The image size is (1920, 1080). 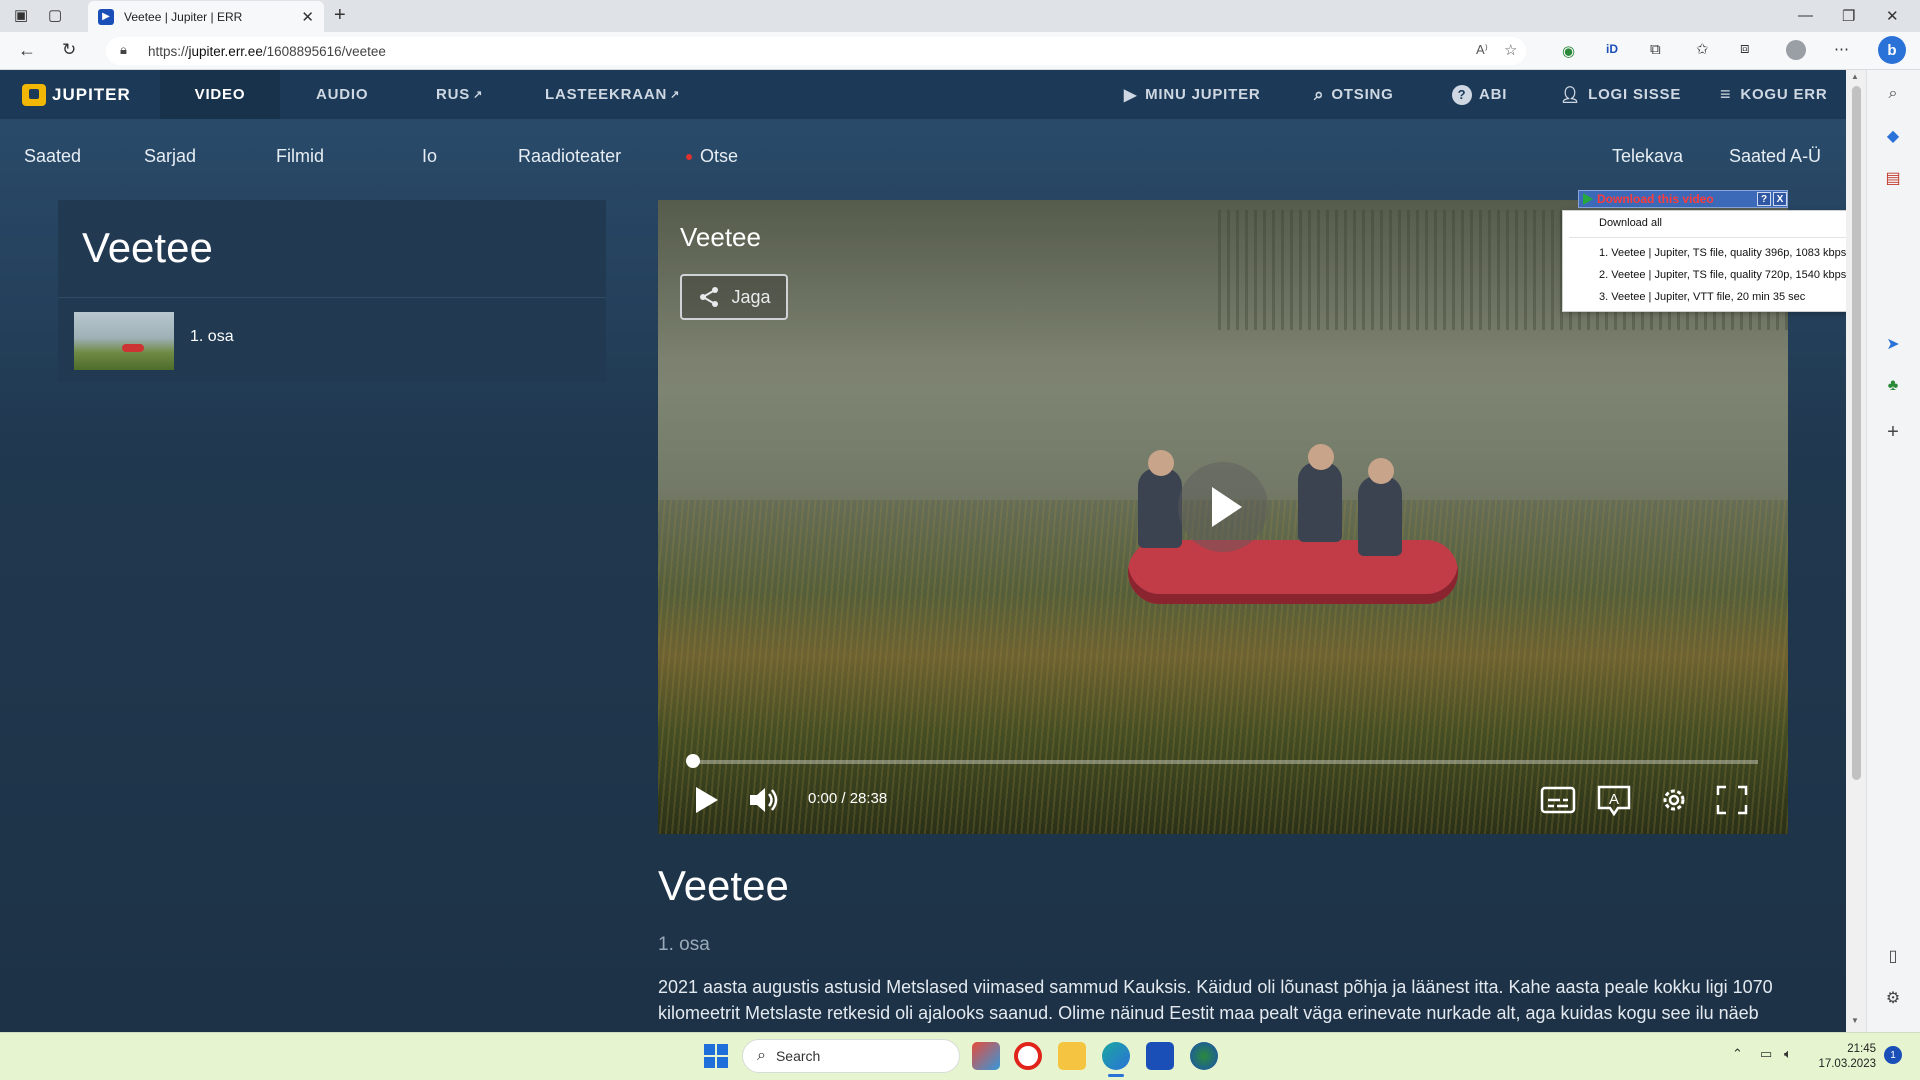 What do you see at coordinates (986, 1056) in the screenshot?
I see `snipping-tool-icon` at bounding box center [986, 1056].